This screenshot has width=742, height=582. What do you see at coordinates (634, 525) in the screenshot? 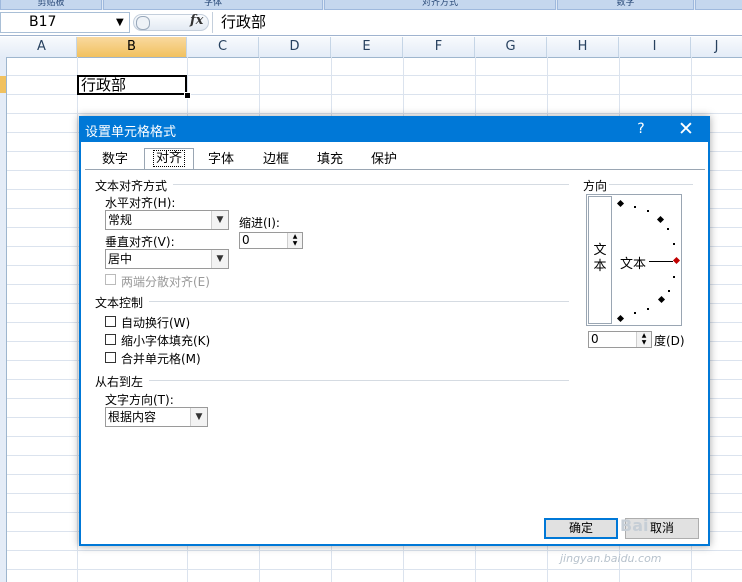
I see `watermark-logo: Bai` at bounding box center [634, 525].